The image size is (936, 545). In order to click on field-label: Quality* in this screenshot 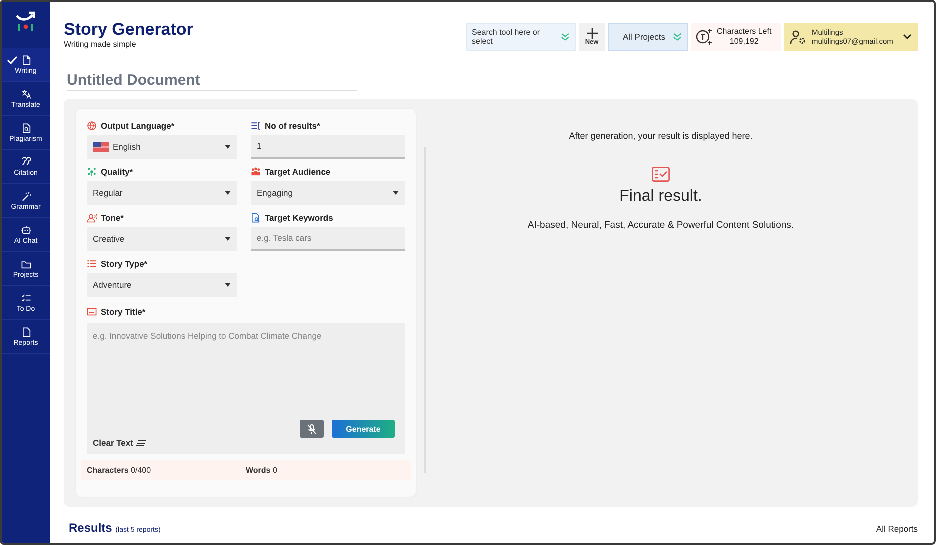, I will do `click(117, 172)`.